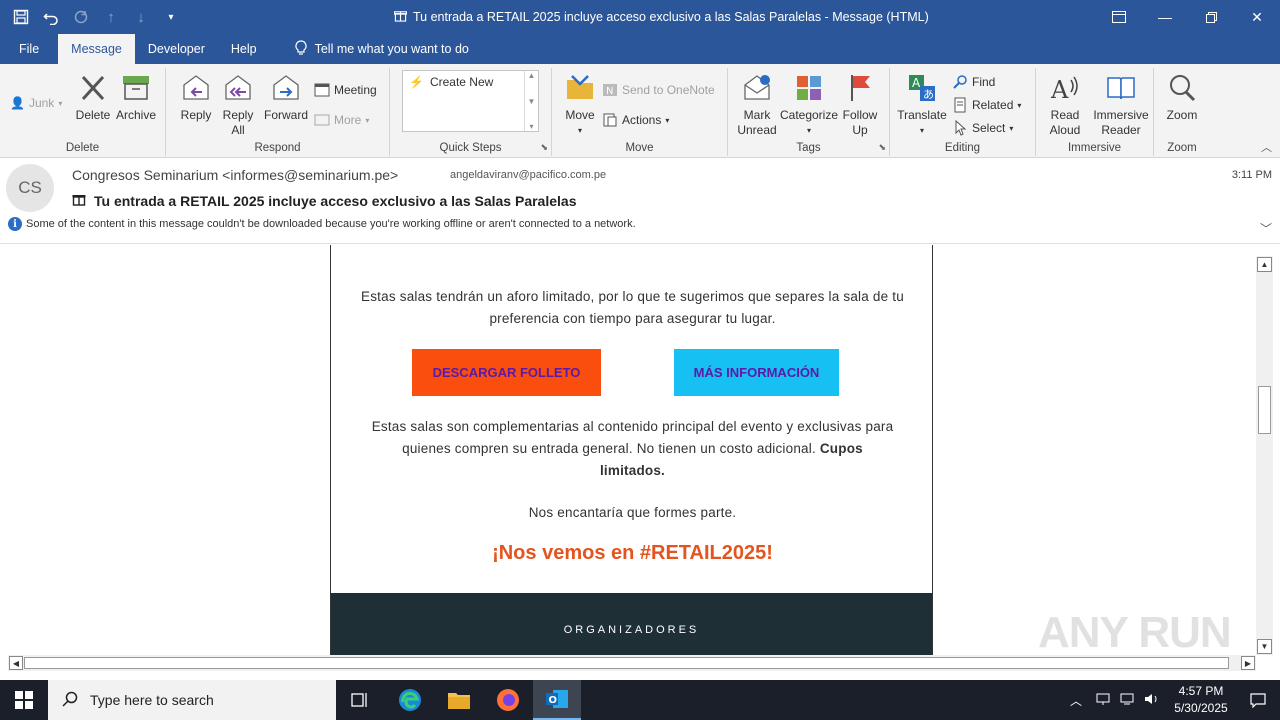  What do you see at coordinates (93, 97) in the screenshot?
I see `delete-button: Delete` at bounding box center [93, 97].